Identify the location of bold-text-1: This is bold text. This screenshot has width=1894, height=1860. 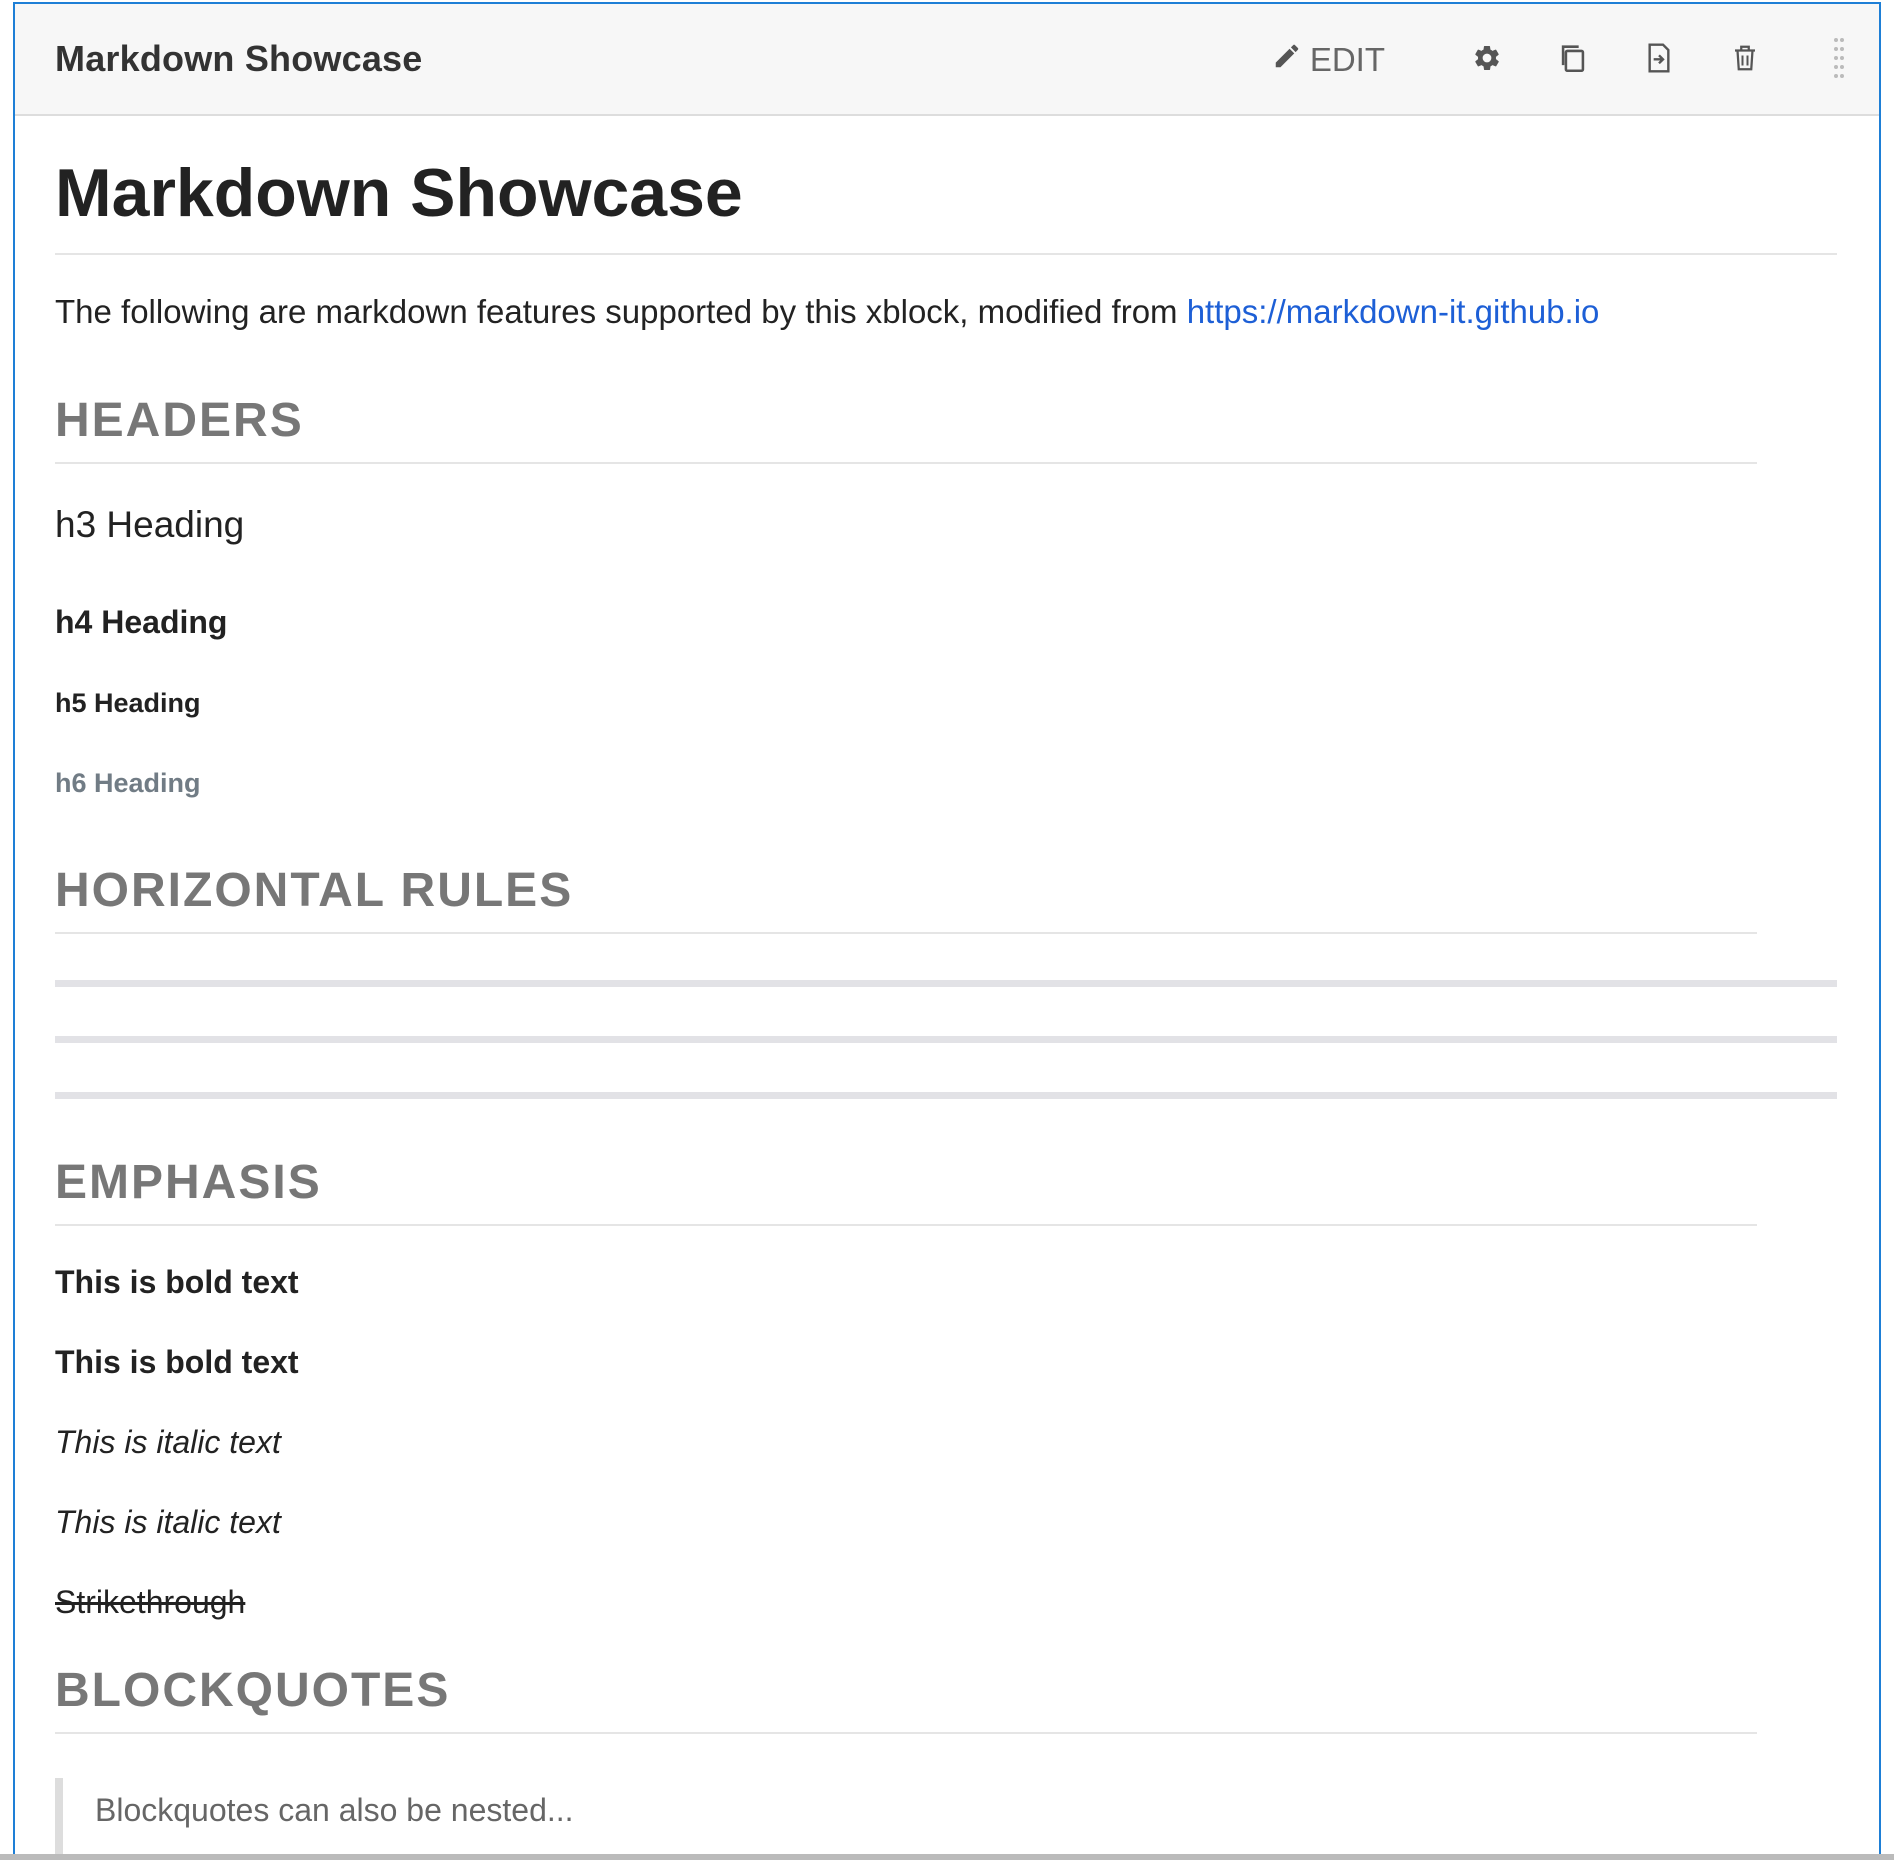
(177, 1282).